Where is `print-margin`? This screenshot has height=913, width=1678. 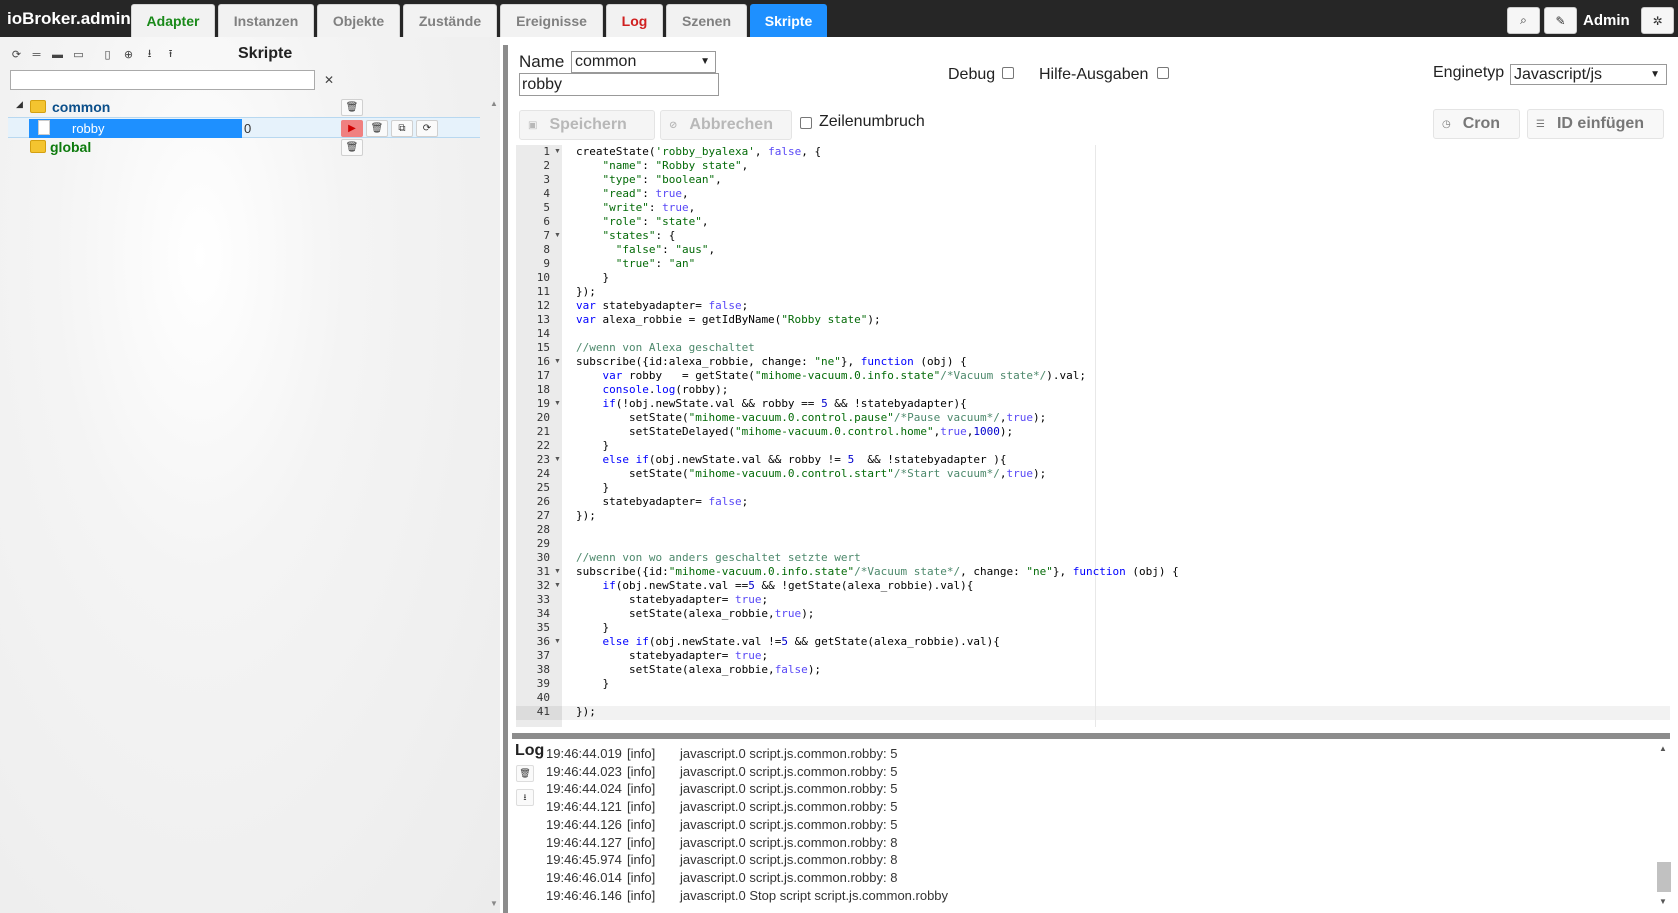 print-margin is located at coordinates (1095, 436).